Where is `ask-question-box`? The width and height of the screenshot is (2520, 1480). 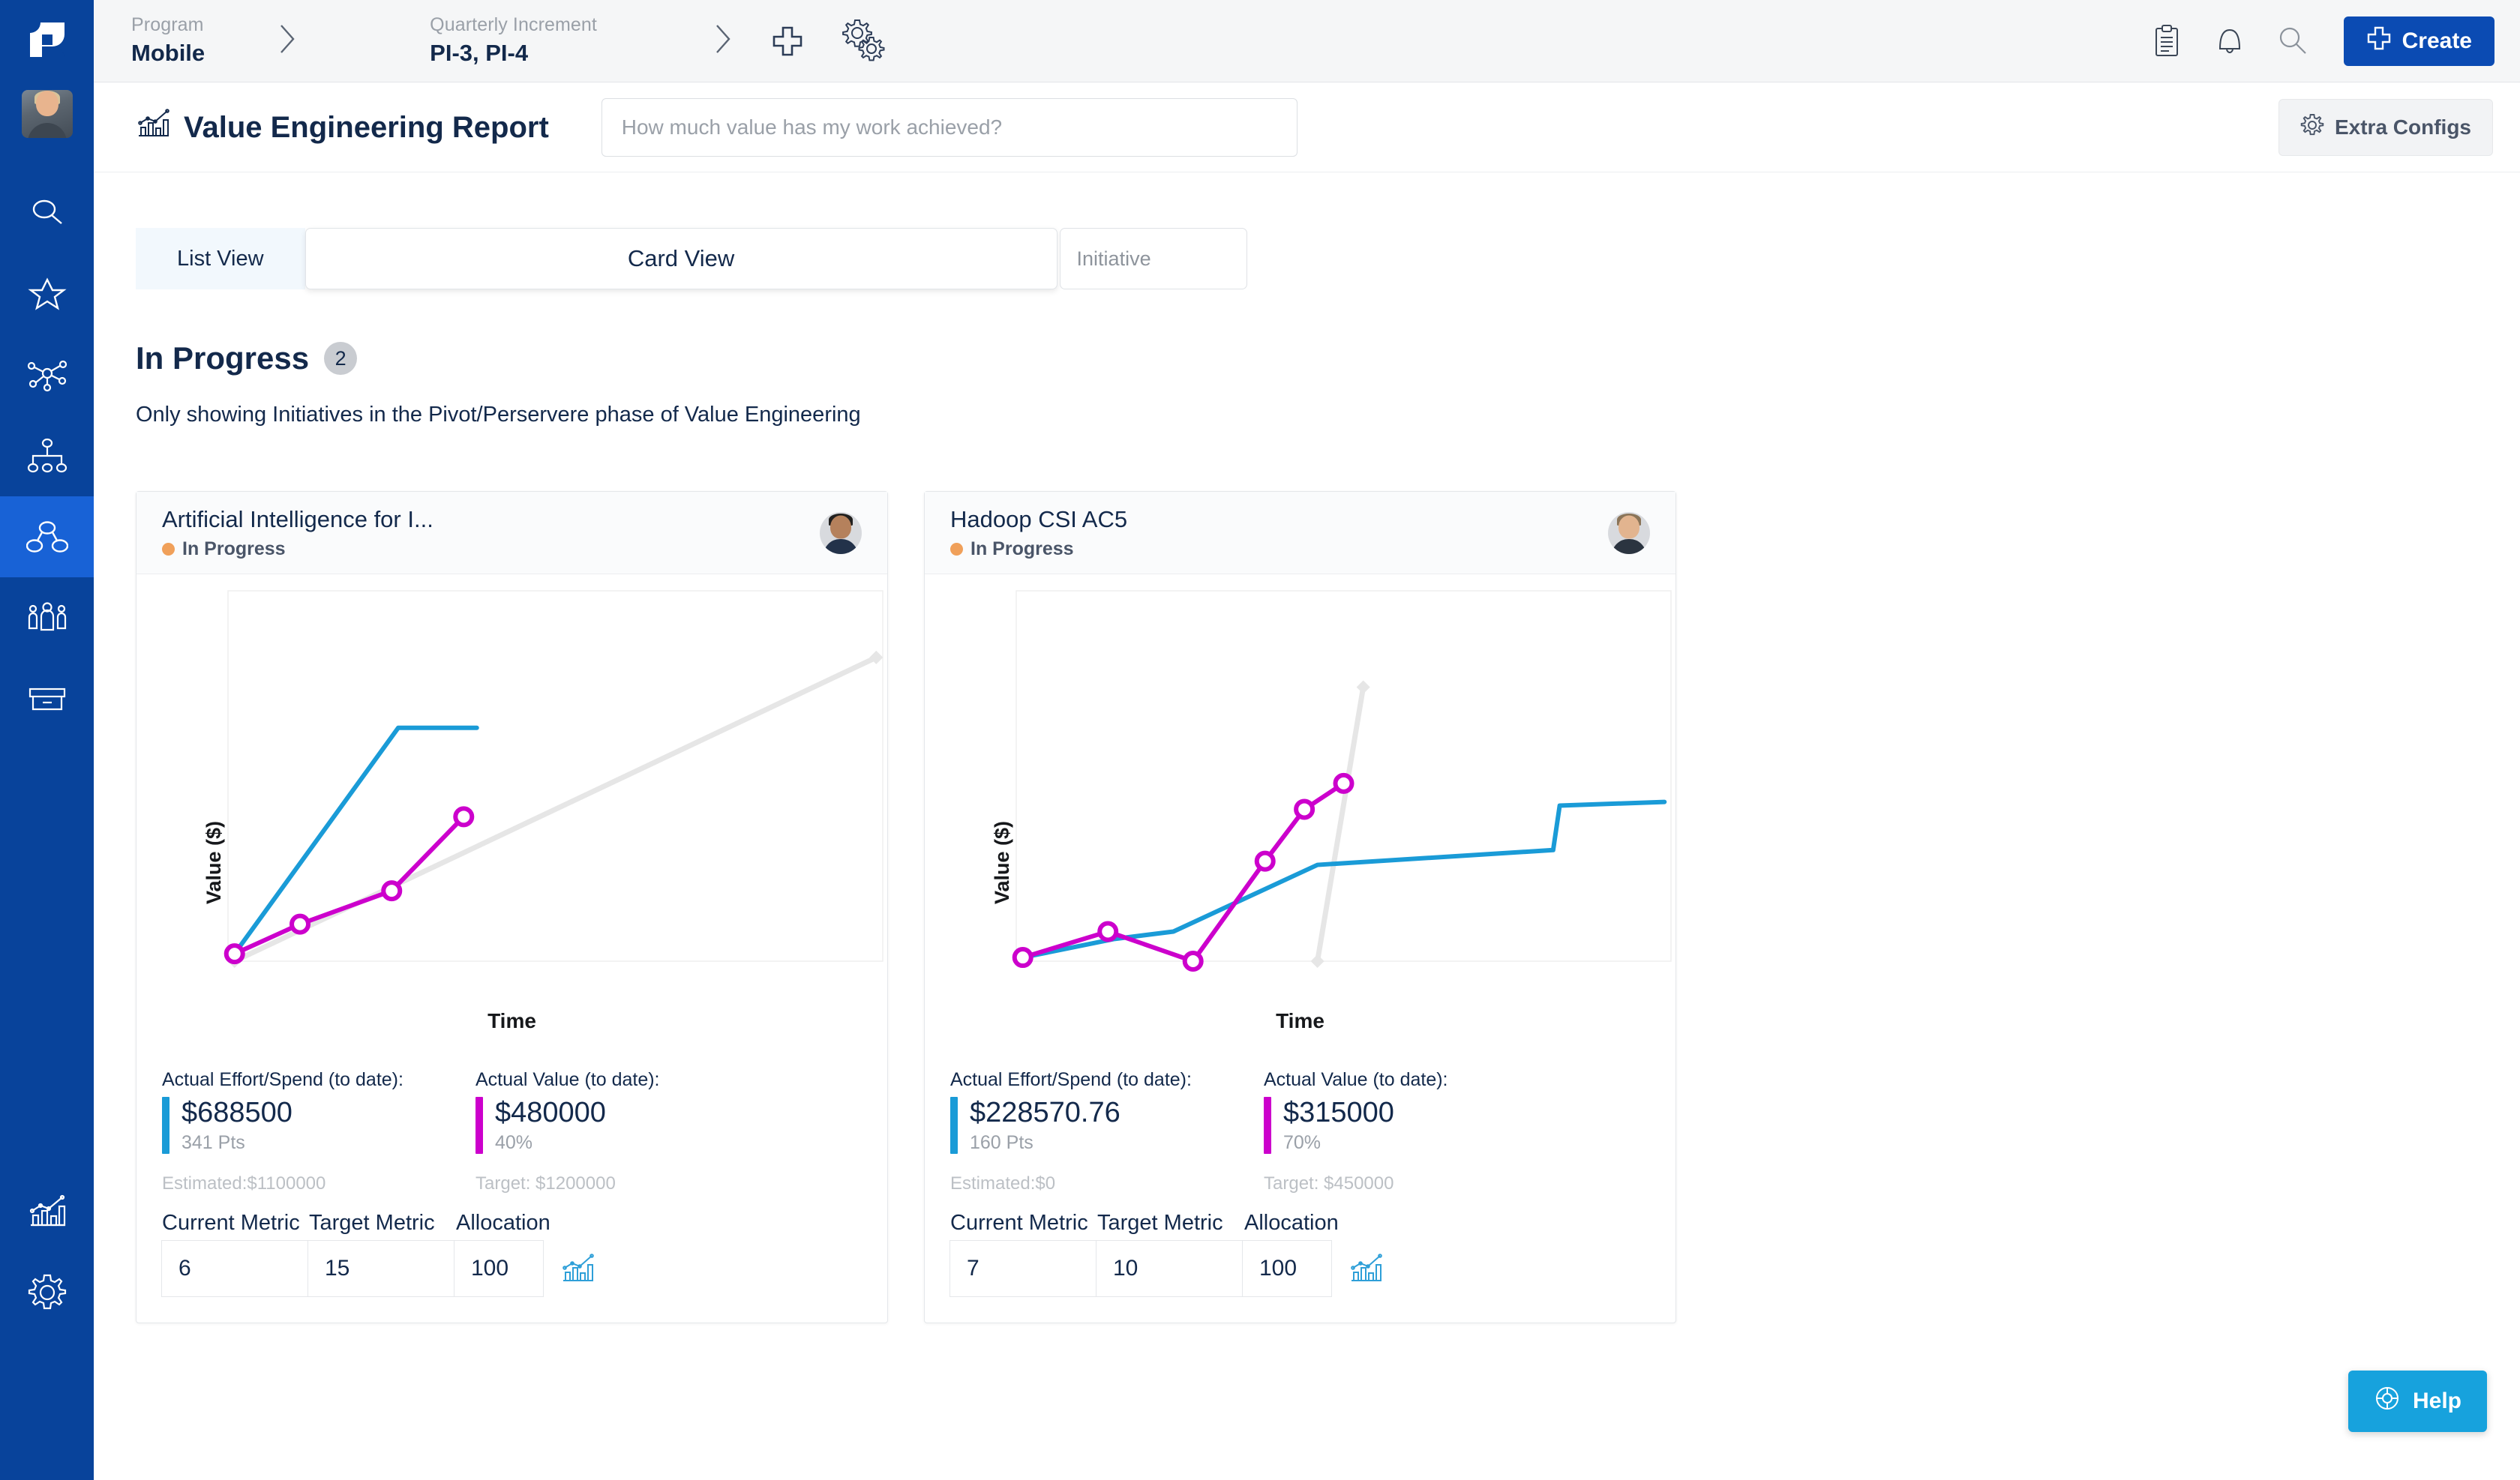 ask-question-box is located at coordinates (949, 127).